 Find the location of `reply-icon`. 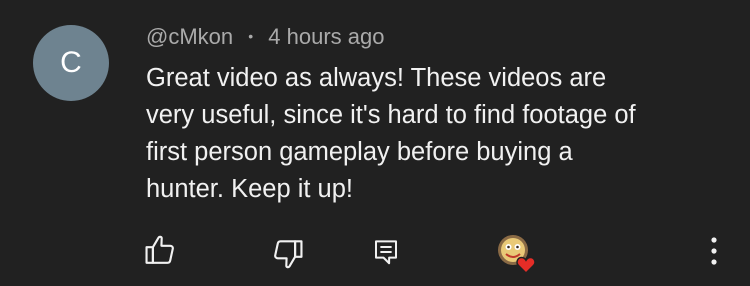

reply-icon is located at coordinates (386, 252).